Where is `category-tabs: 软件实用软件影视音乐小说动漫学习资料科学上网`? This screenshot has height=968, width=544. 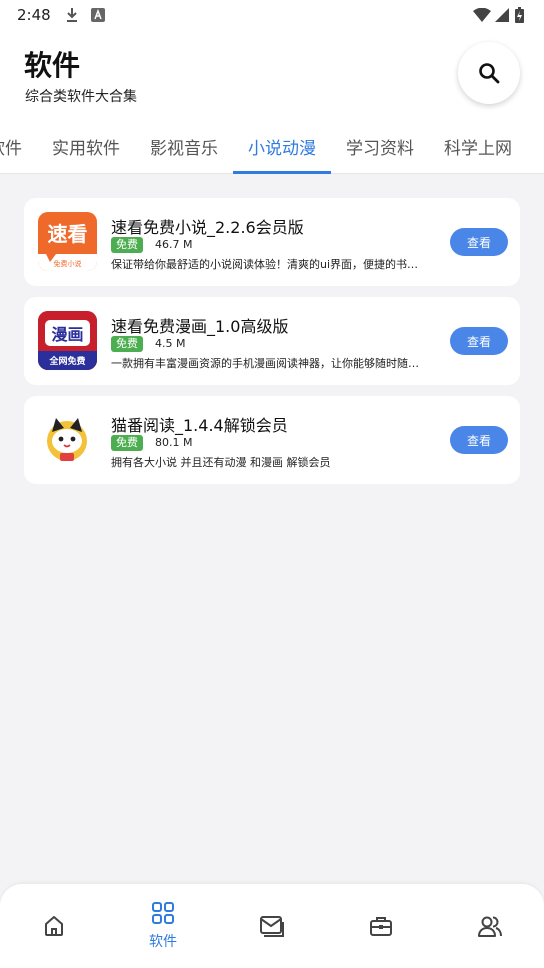 category-tabs: 软件实用软件影视音乐小说动漫学习资料科学上网 is located at coordinates (263, 152).